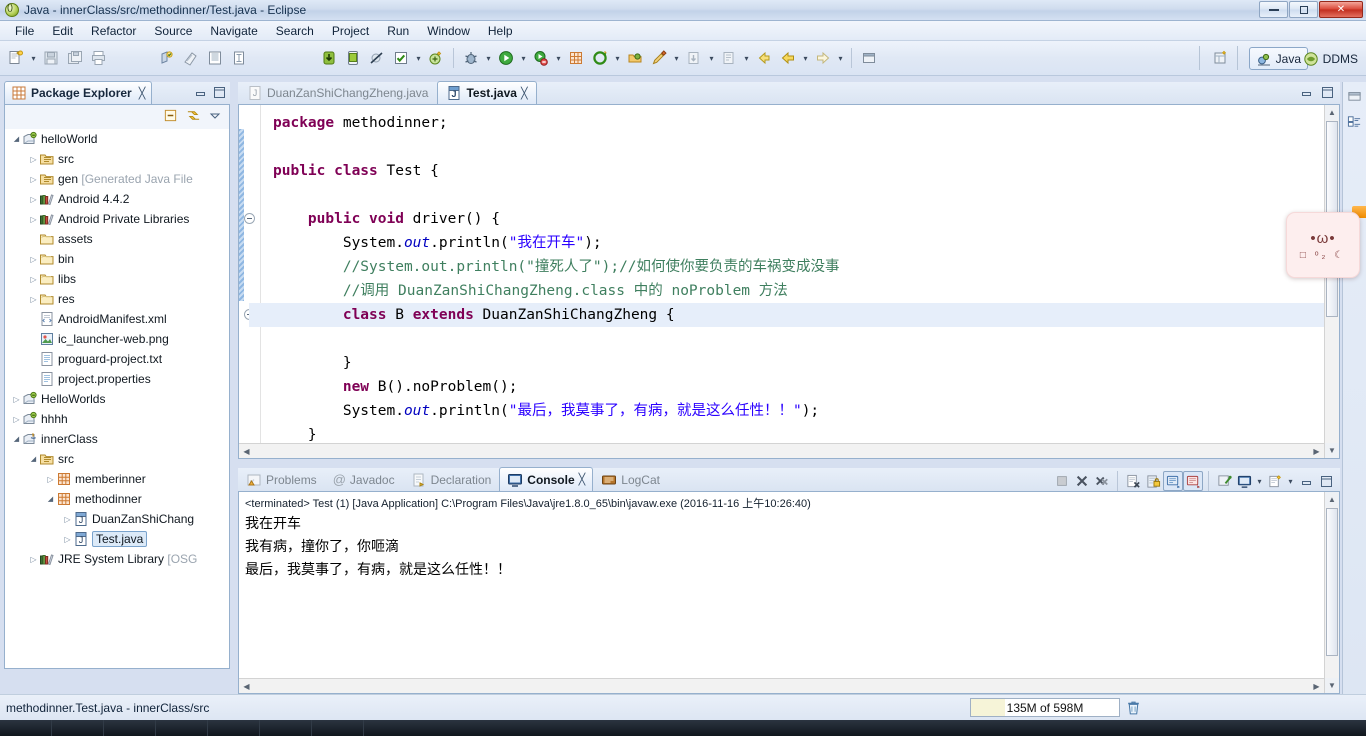  I want to click on menu-project: Project, so click(350, 31).